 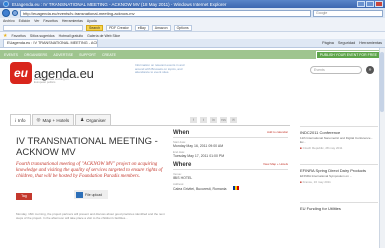 I want to click on when-title: When, so click(x=181, y=133).